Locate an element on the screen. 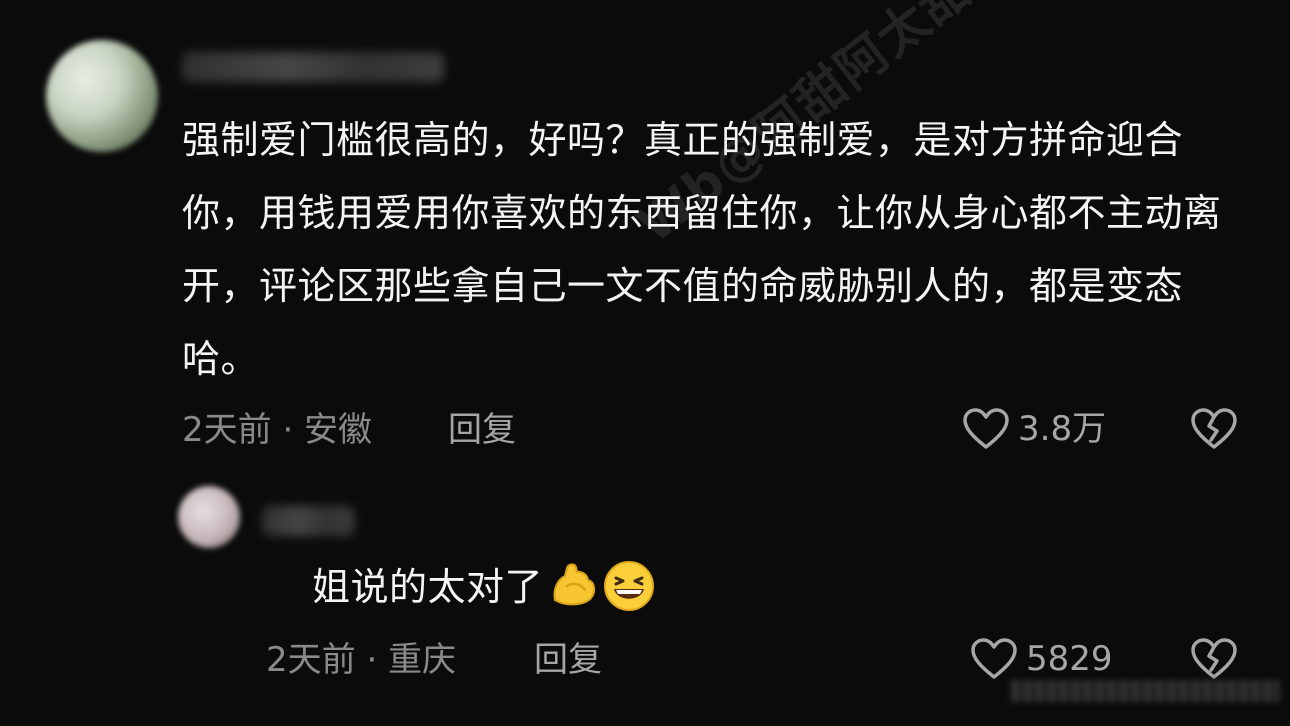 This screenshot has width=1290, height=726. like-count: 5829 is located at coordinates (1069, 659).